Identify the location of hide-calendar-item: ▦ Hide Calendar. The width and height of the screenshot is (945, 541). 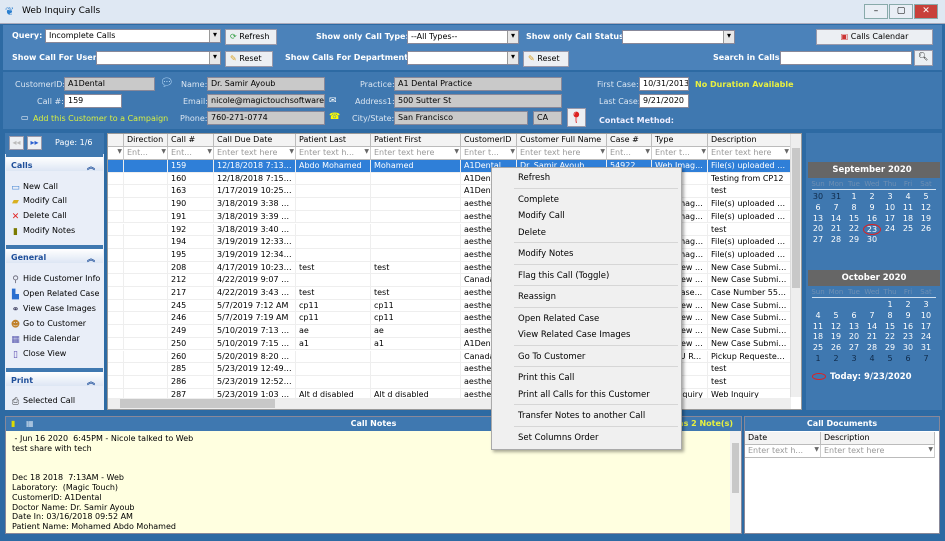
(45, 339).